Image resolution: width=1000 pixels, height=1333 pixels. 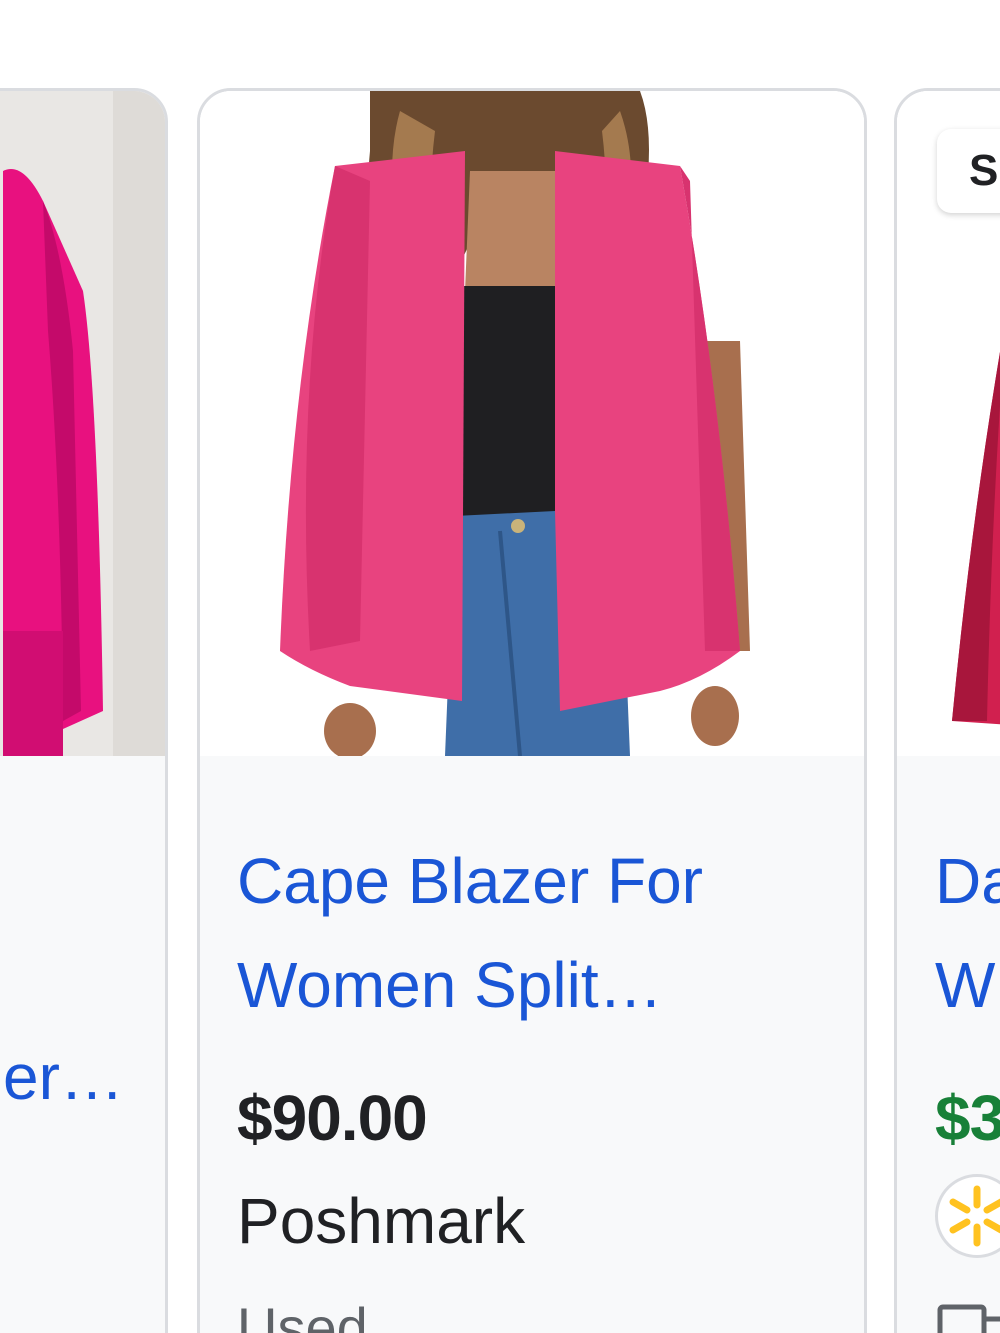 I want to click on product-card-right: S Da W $3, so click(x=947, y=710).